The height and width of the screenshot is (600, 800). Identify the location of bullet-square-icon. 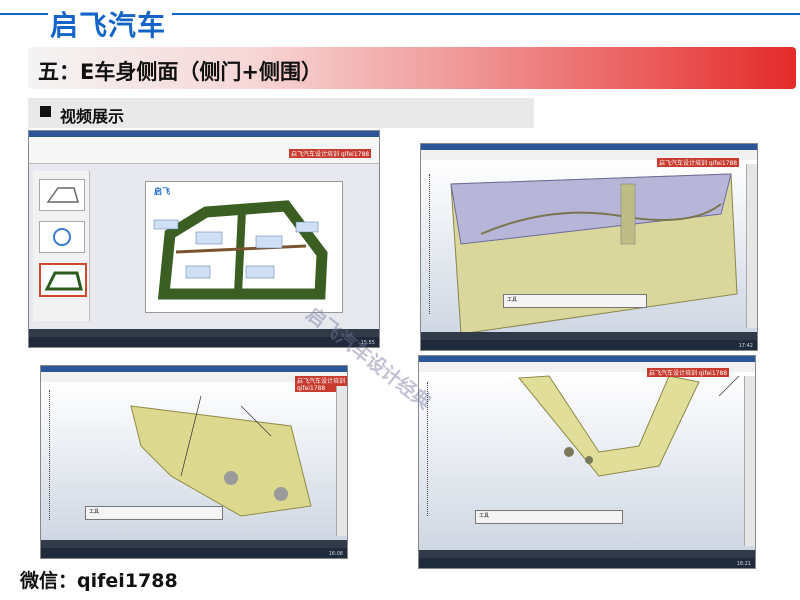
(45, 111).